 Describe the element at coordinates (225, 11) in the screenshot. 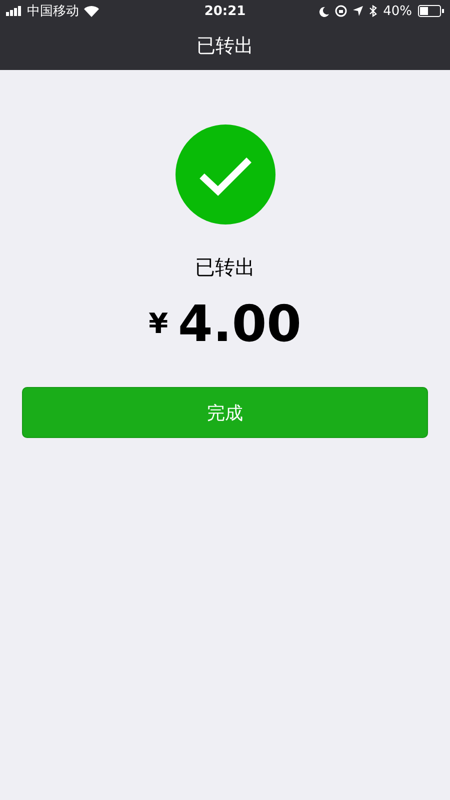

I see `clock-time: 20:21` at that location.